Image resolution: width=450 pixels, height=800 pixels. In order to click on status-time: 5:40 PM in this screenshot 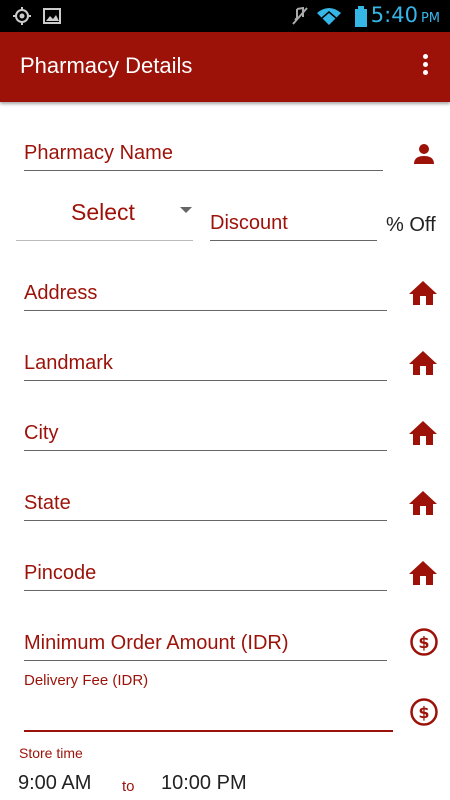, I will do `click(405, 15)`.